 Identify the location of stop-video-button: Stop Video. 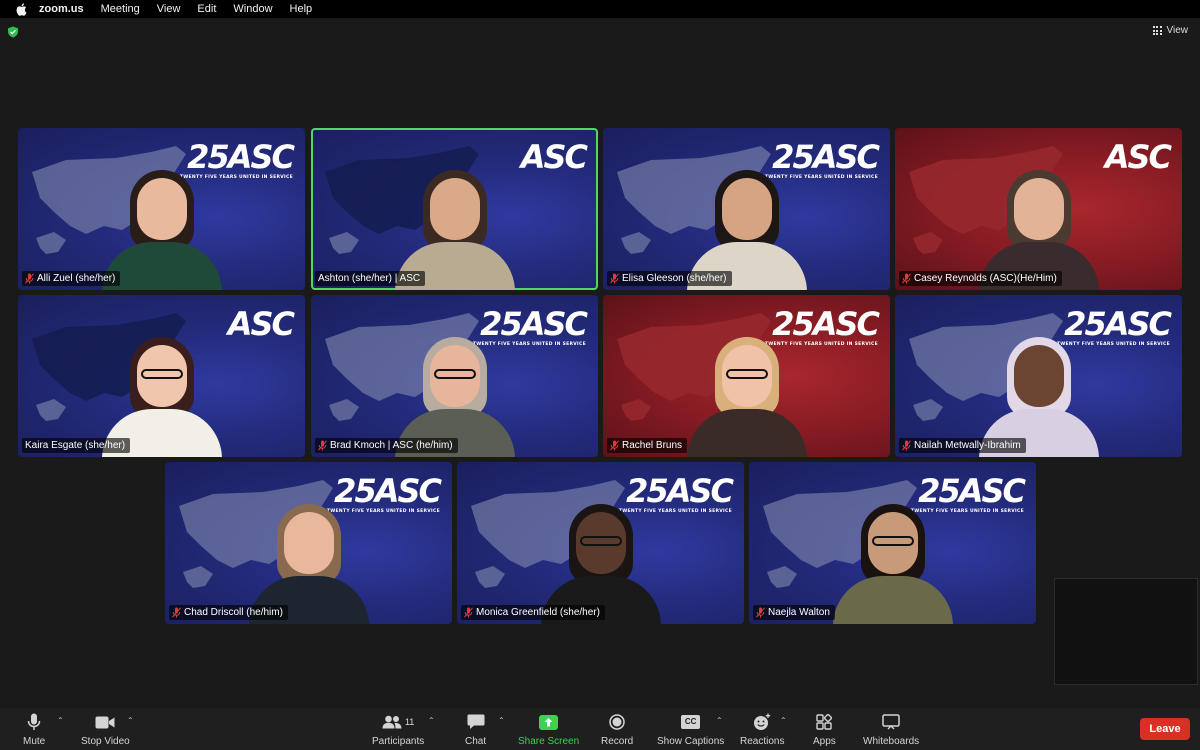
(105, 729).